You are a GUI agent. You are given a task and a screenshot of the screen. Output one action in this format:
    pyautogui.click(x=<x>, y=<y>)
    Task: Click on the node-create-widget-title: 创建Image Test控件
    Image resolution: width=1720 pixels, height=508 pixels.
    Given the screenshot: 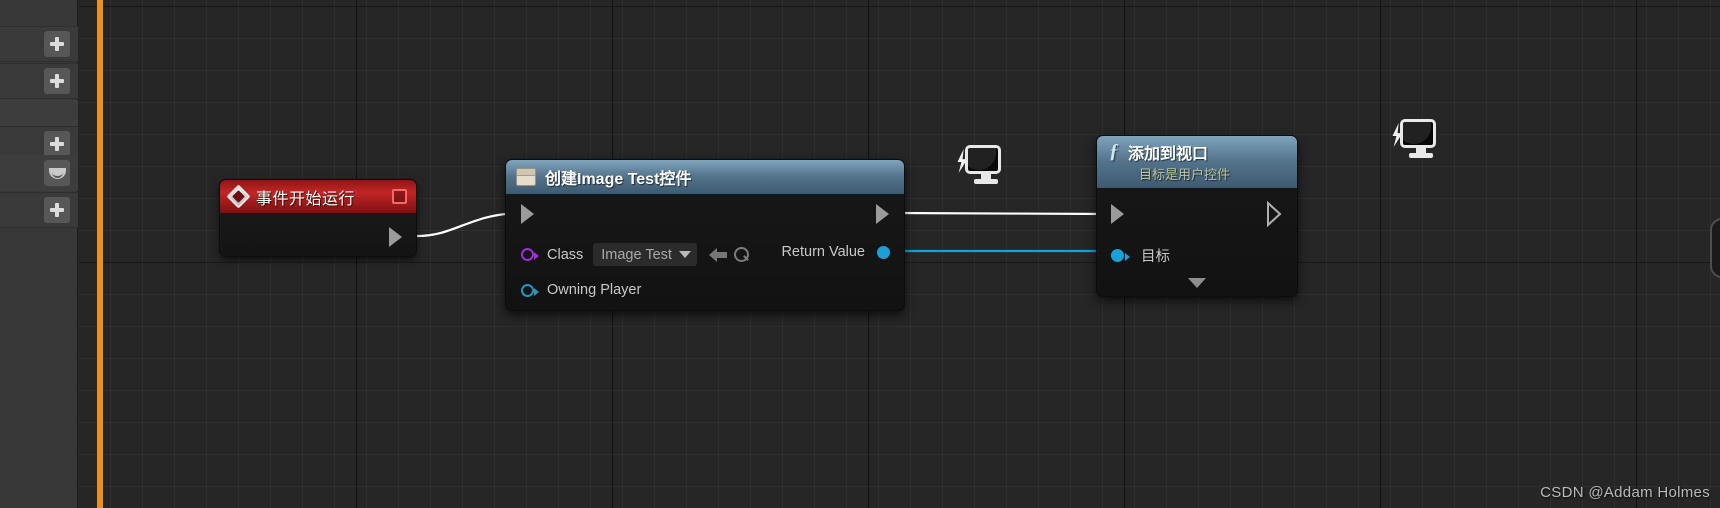 What is the action you would take?
    pyautogui.click(x=618, y=179)
    